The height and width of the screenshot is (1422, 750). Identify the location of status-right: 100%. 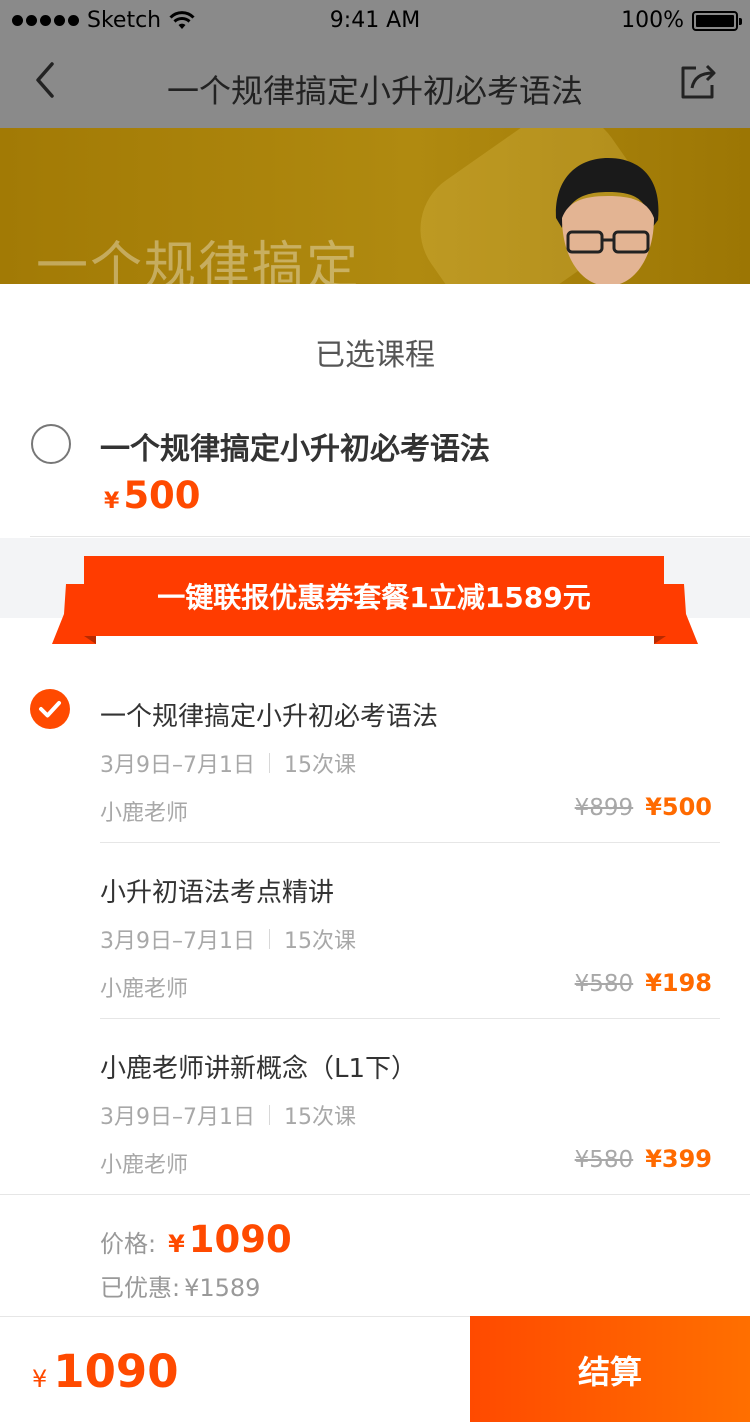
(681, 20).